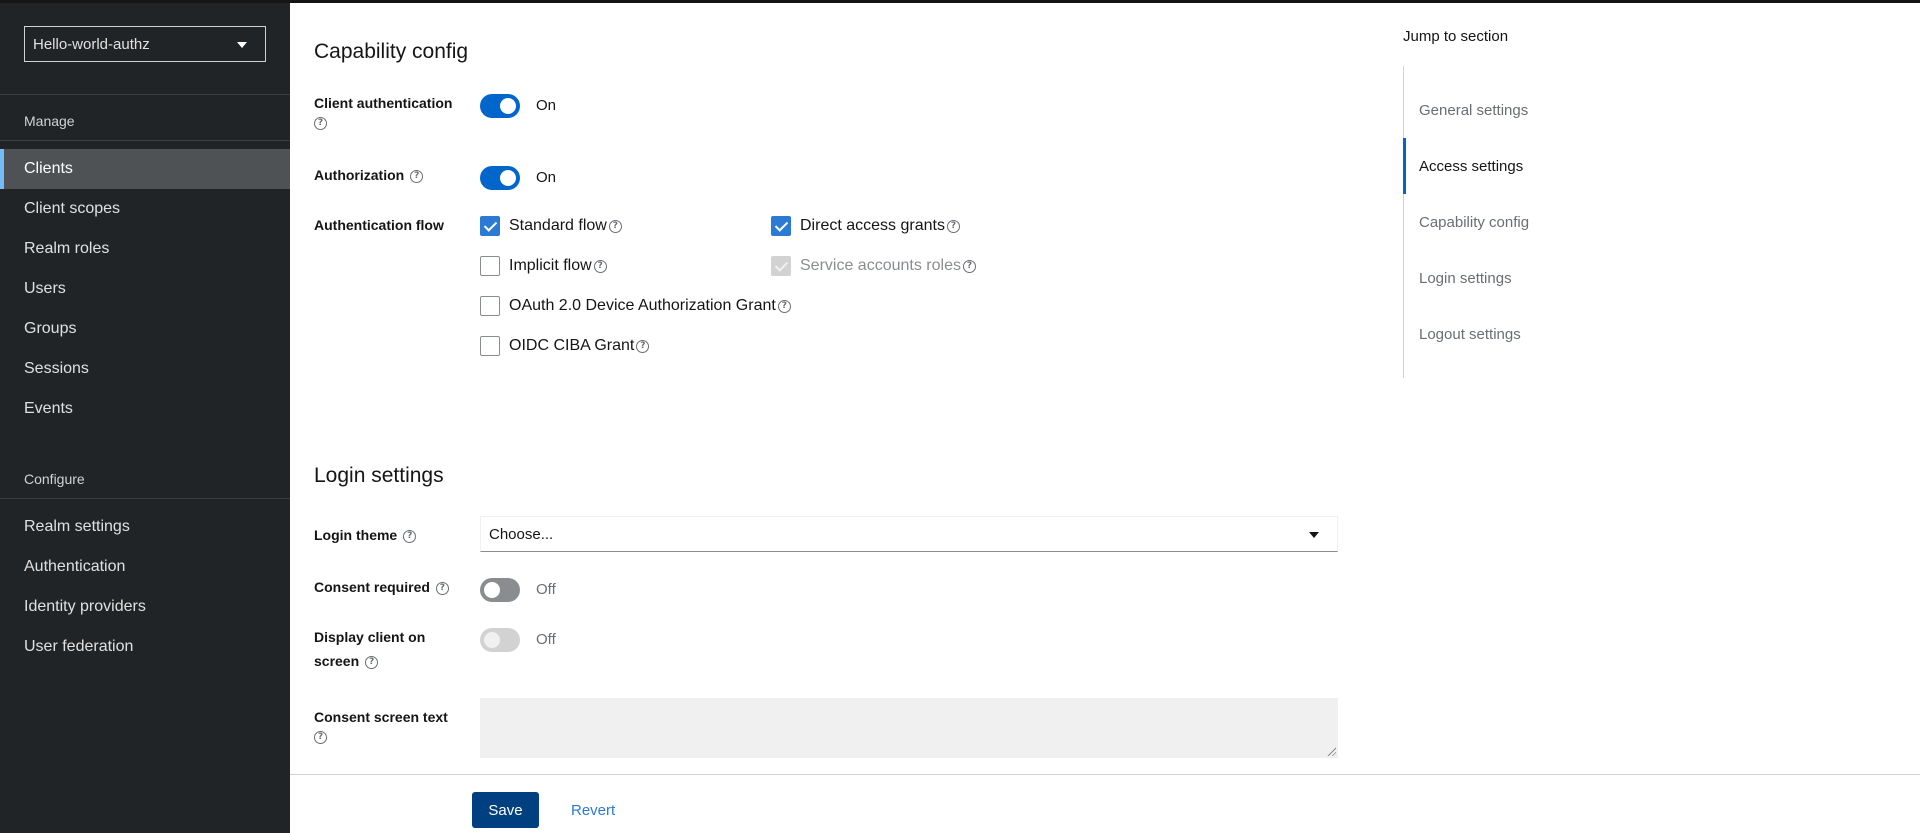  Describe the element at coordinates (356, 535) in the screenshot. I see `login-theme-label-text: Login theme` at that location.